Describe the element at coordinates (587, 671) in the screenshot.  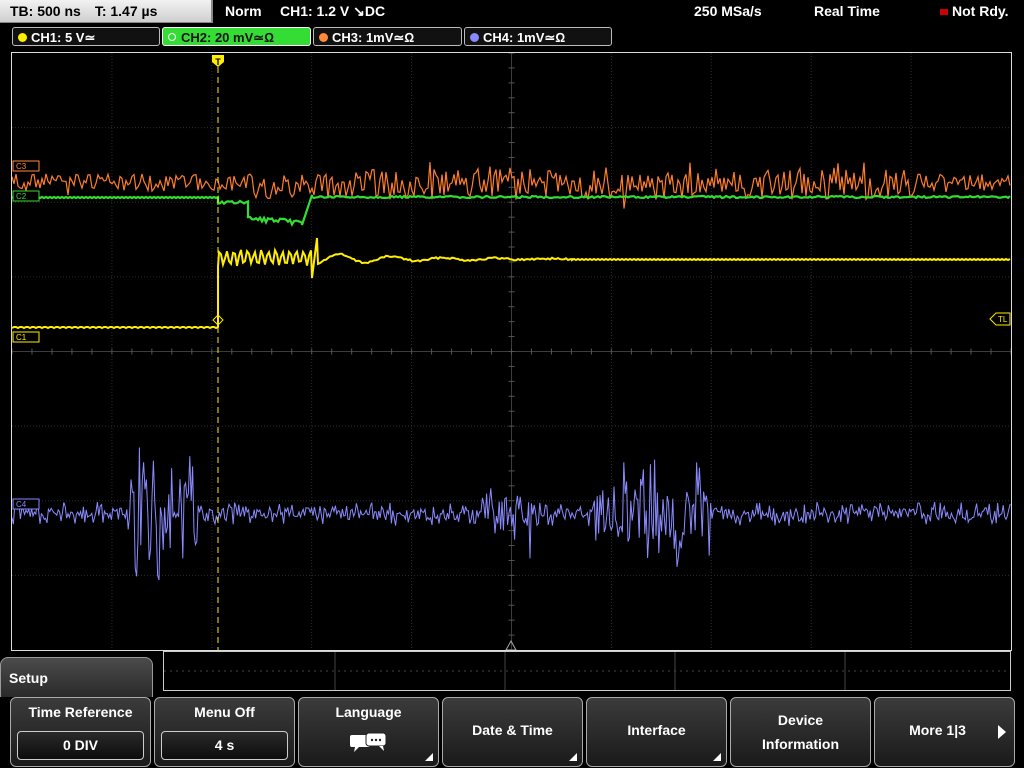
I see `zoom-overview-strip` at that location.